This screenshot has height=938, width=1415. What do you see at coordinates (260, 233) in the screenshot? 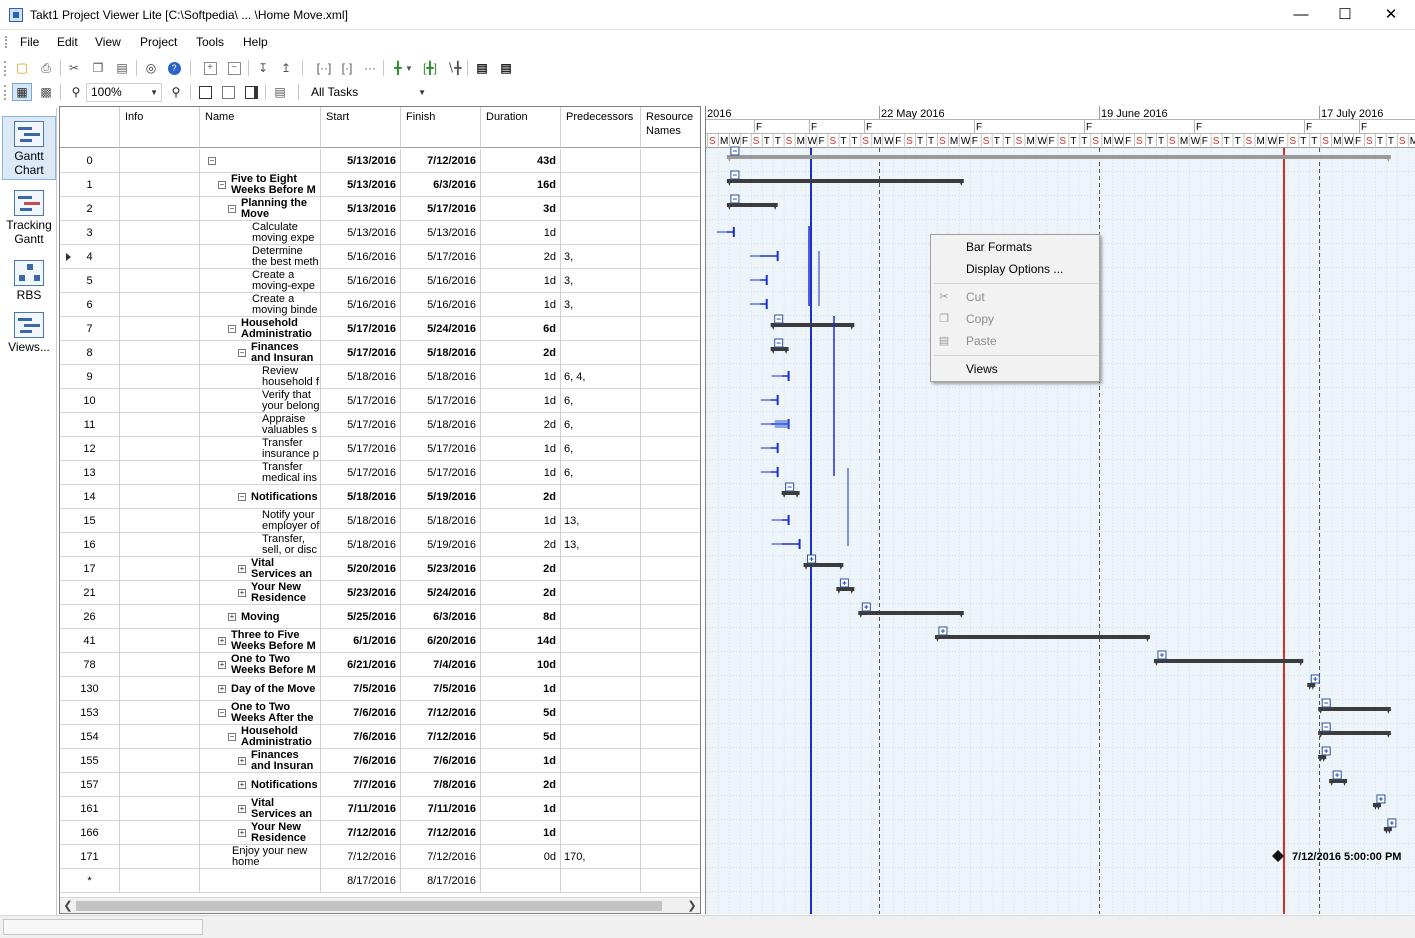
I see `name-cell: Calculate moving expe` at bounding box center [260, 233].